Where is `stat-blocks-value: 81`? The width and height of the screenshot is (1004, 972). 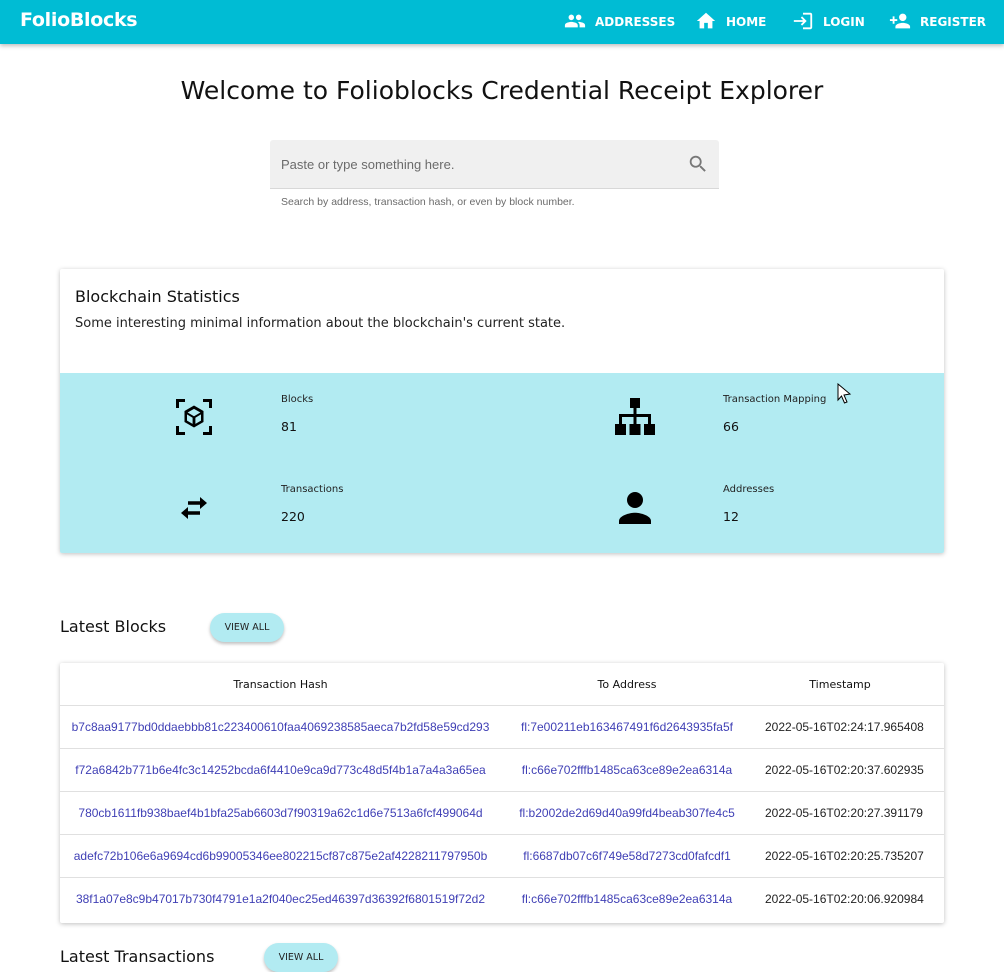 stat-blocks-value: 81 is located at coordinates (289, 426).